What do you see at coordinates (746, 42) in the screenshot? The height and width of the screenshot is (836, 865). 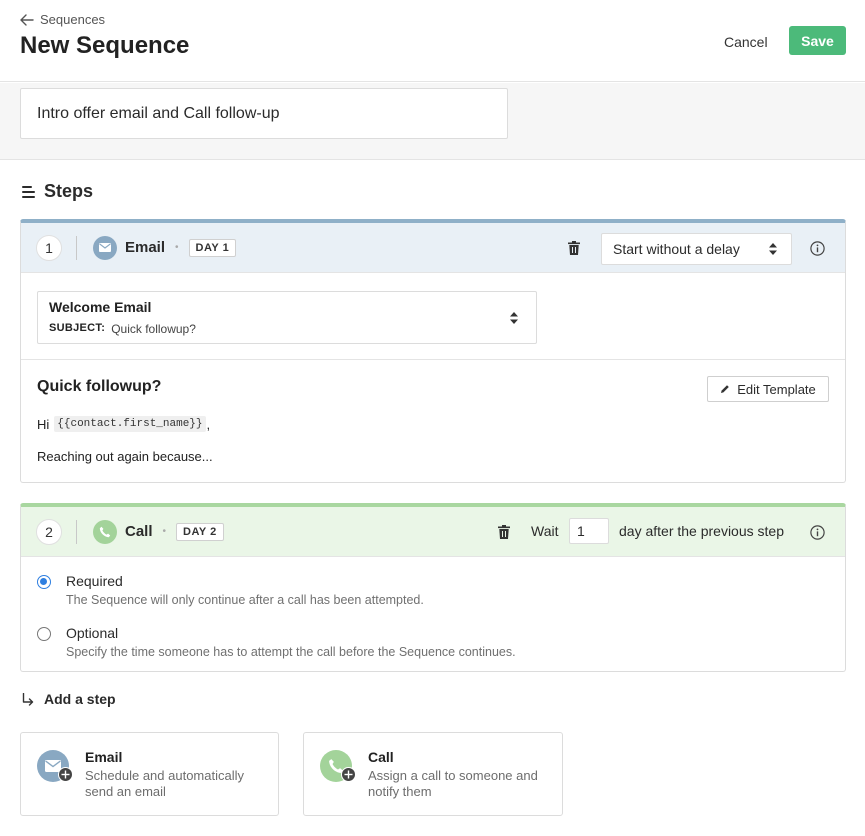 I see `cancel-button: Cancel` at bounding box center [746, 42].